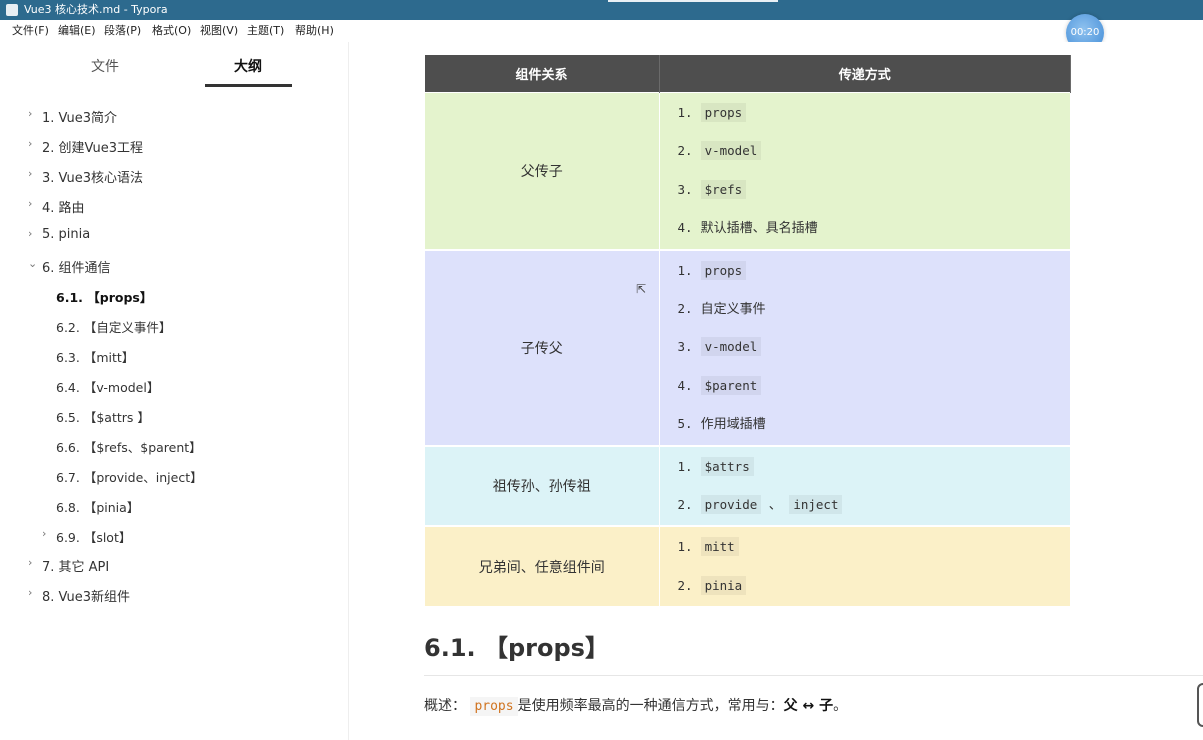 The image size is (1203, 740). I want to click on relation-cell: 子传父, so click(542, 348).